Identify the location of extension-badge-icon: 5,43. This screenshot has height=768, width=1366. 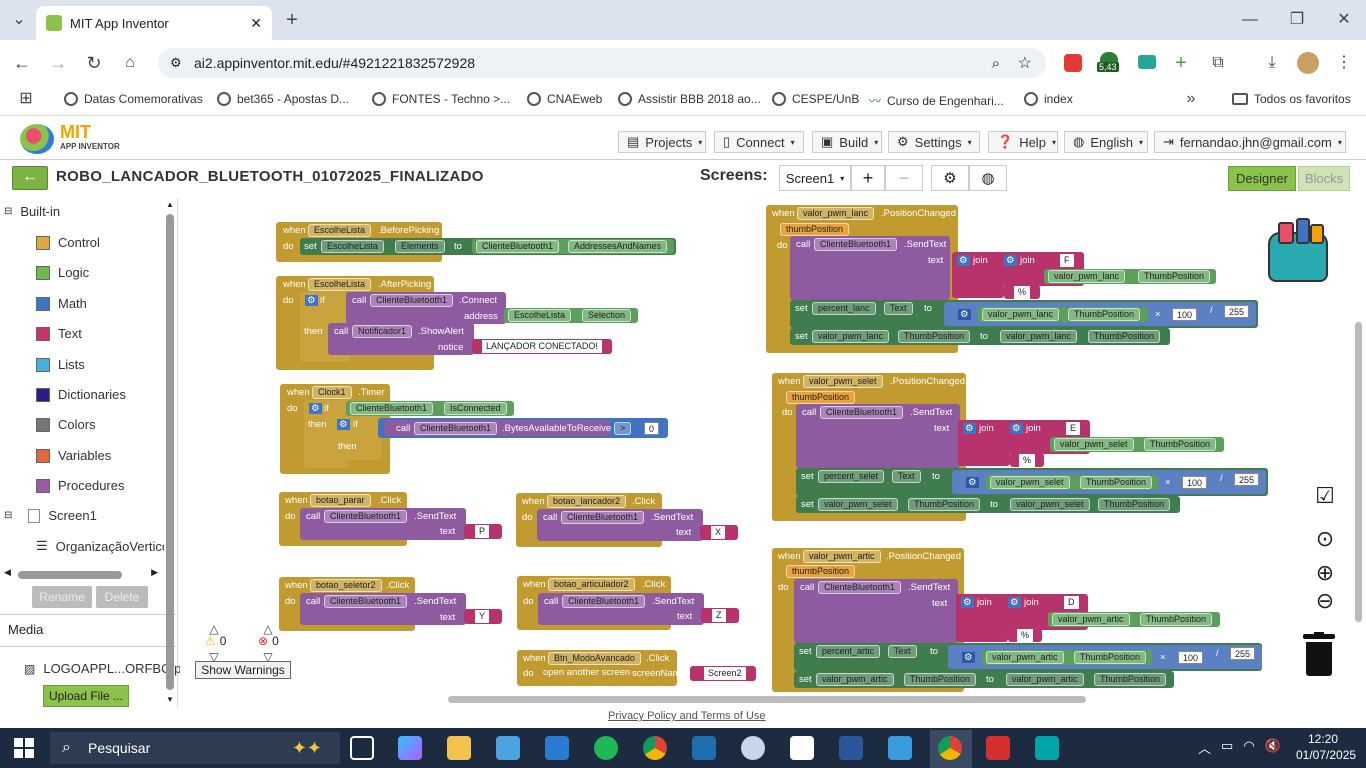
(1110, 64).